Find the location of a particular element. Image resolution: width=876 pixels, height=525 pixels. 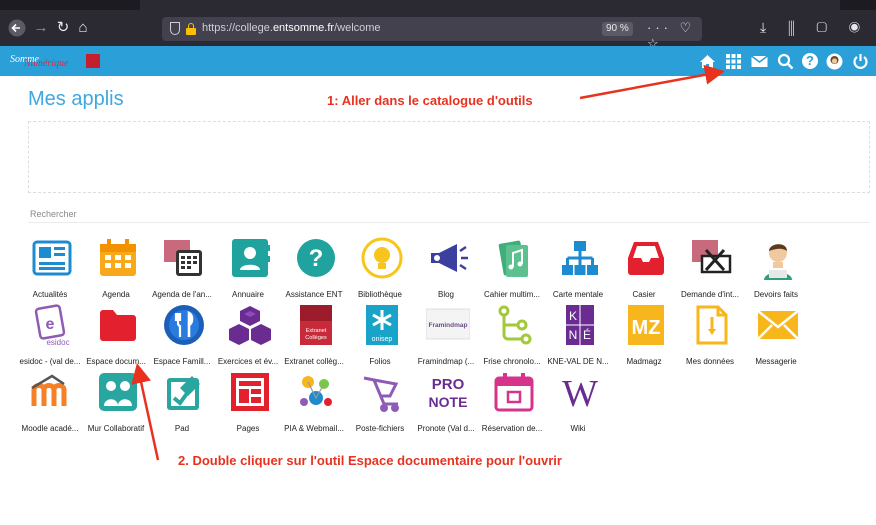

annotation-step-1: 1: Aller dans le catalogue d'outils is located at coordinates (430, 100).